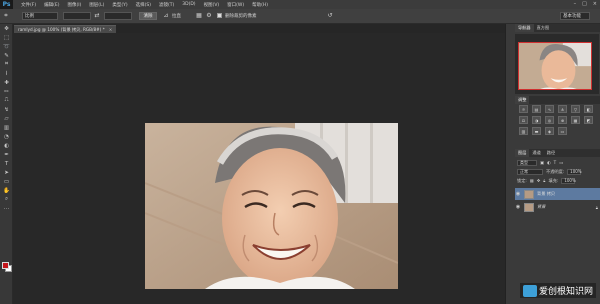 The height and width of the screenshot is (304, 600). What do you see at coordinates (549, 120) in the screenshot?
I see `photo-filter-icon: ◎` at bounding box center [549, 120].